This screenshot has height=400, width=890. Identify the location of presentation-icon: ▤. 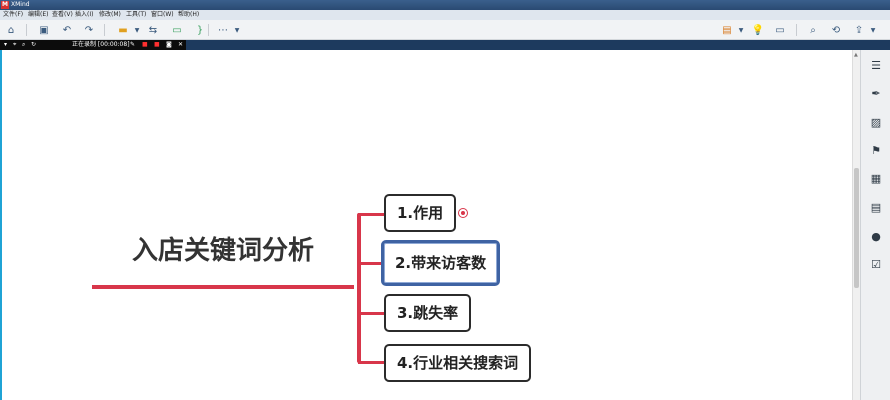
(727, 30).